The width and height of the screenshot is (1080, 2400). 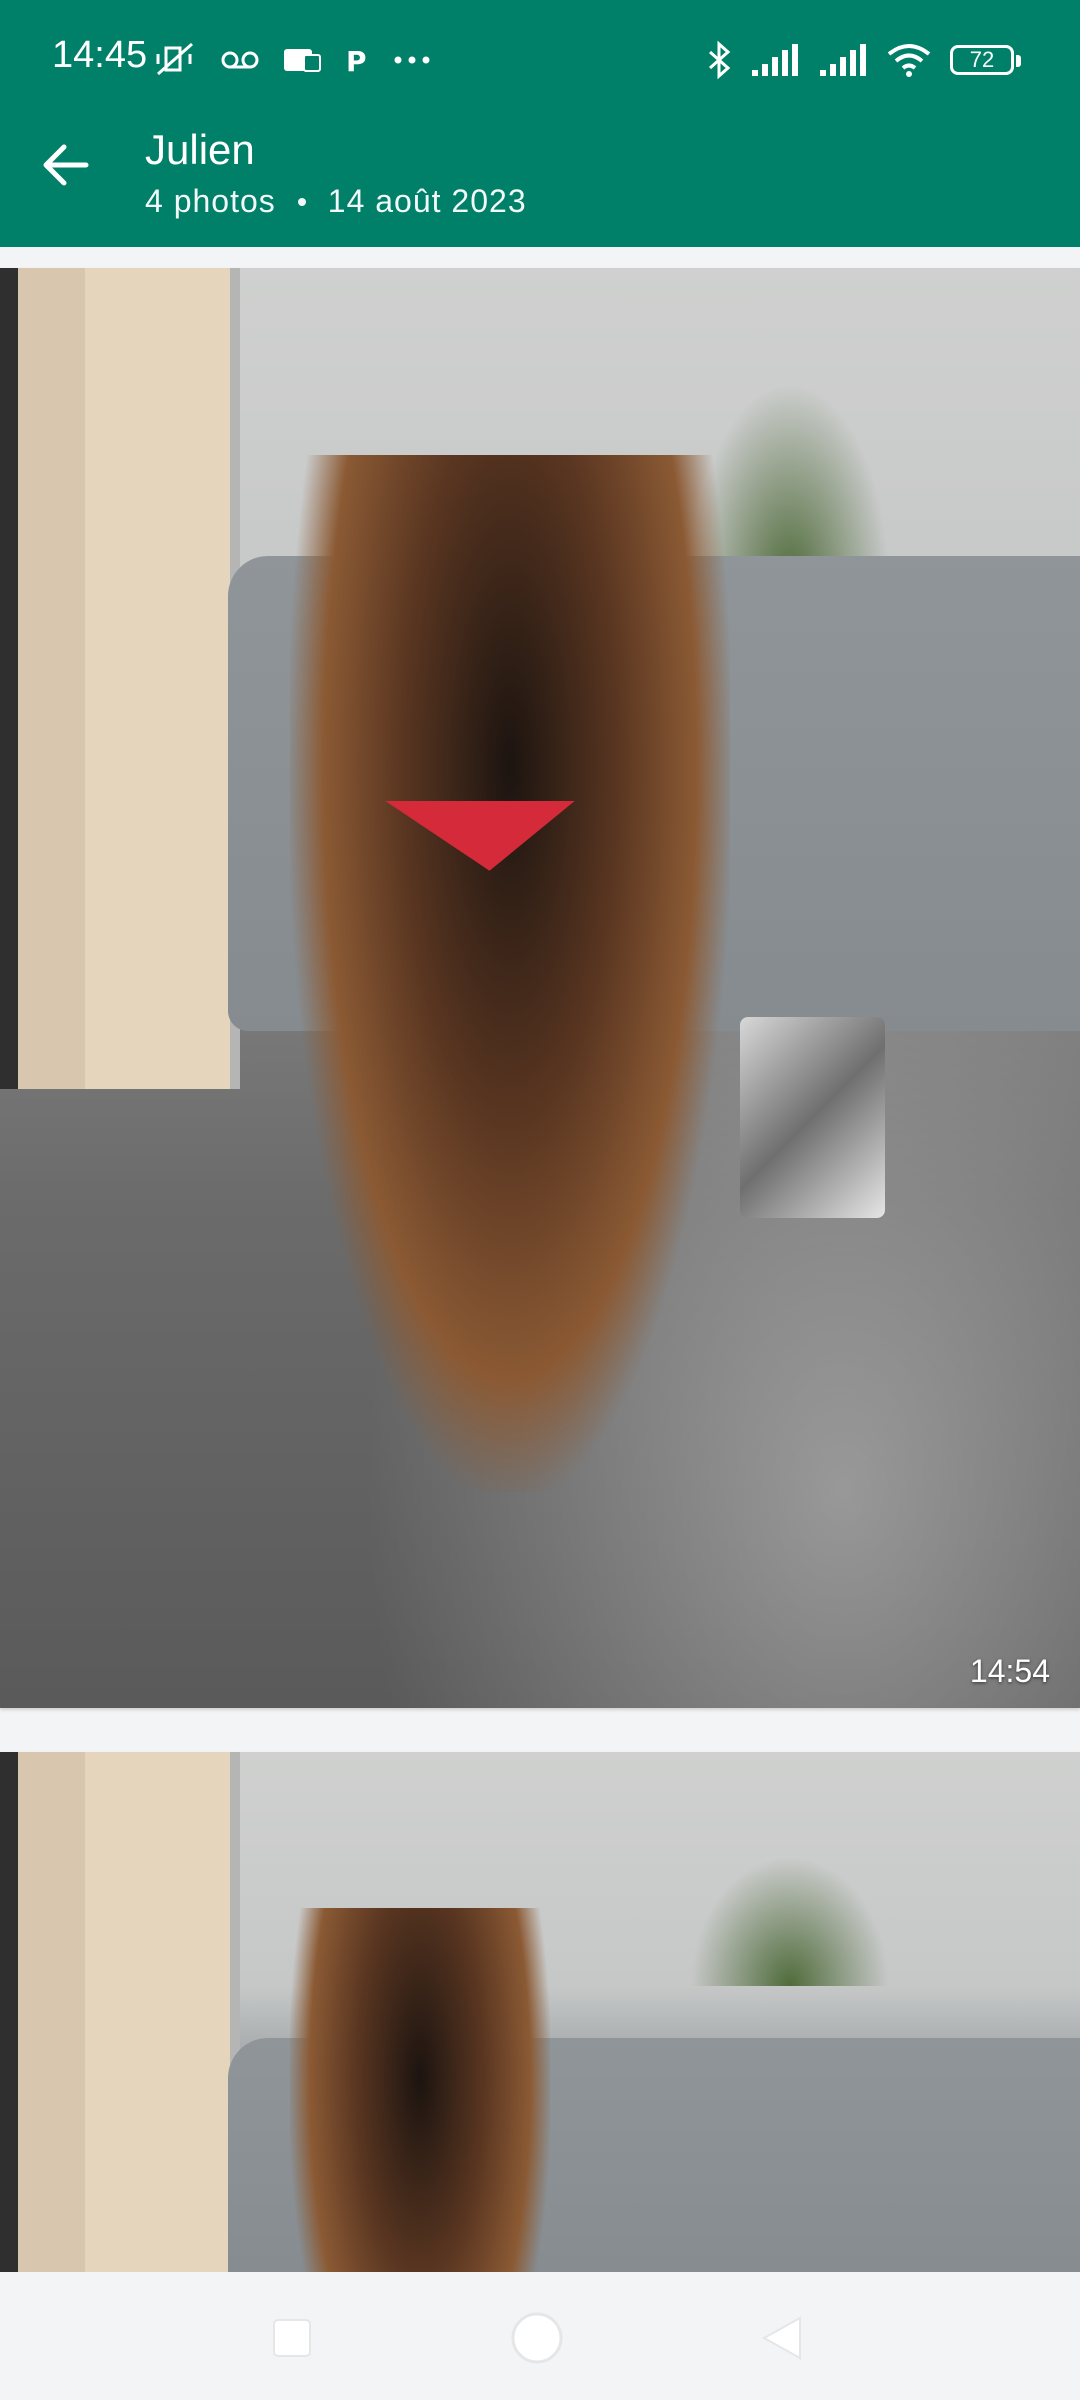 I want to click on circle-icon, so click(x=537, y=2338).